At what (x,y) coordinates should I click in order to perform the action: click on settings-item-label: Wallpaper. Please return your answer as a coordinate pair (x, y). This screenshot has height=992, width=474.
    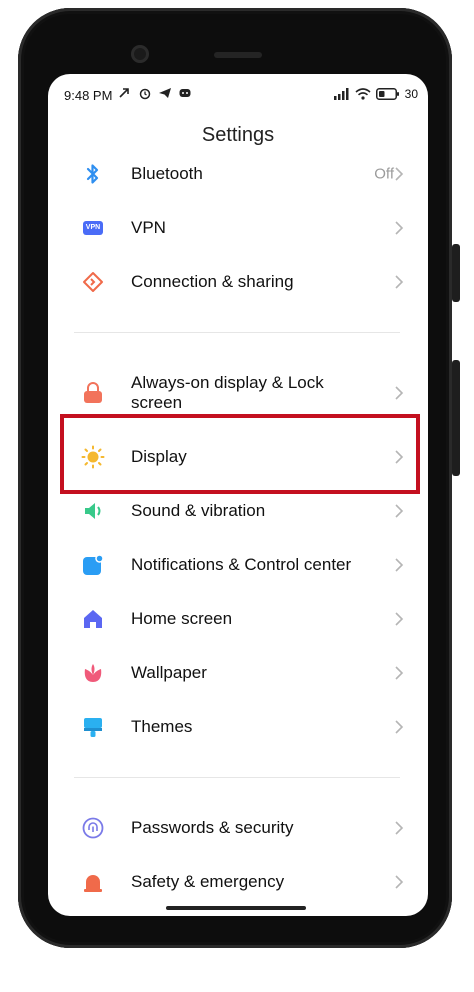
    Looking at the image, I should click on (169, 672).